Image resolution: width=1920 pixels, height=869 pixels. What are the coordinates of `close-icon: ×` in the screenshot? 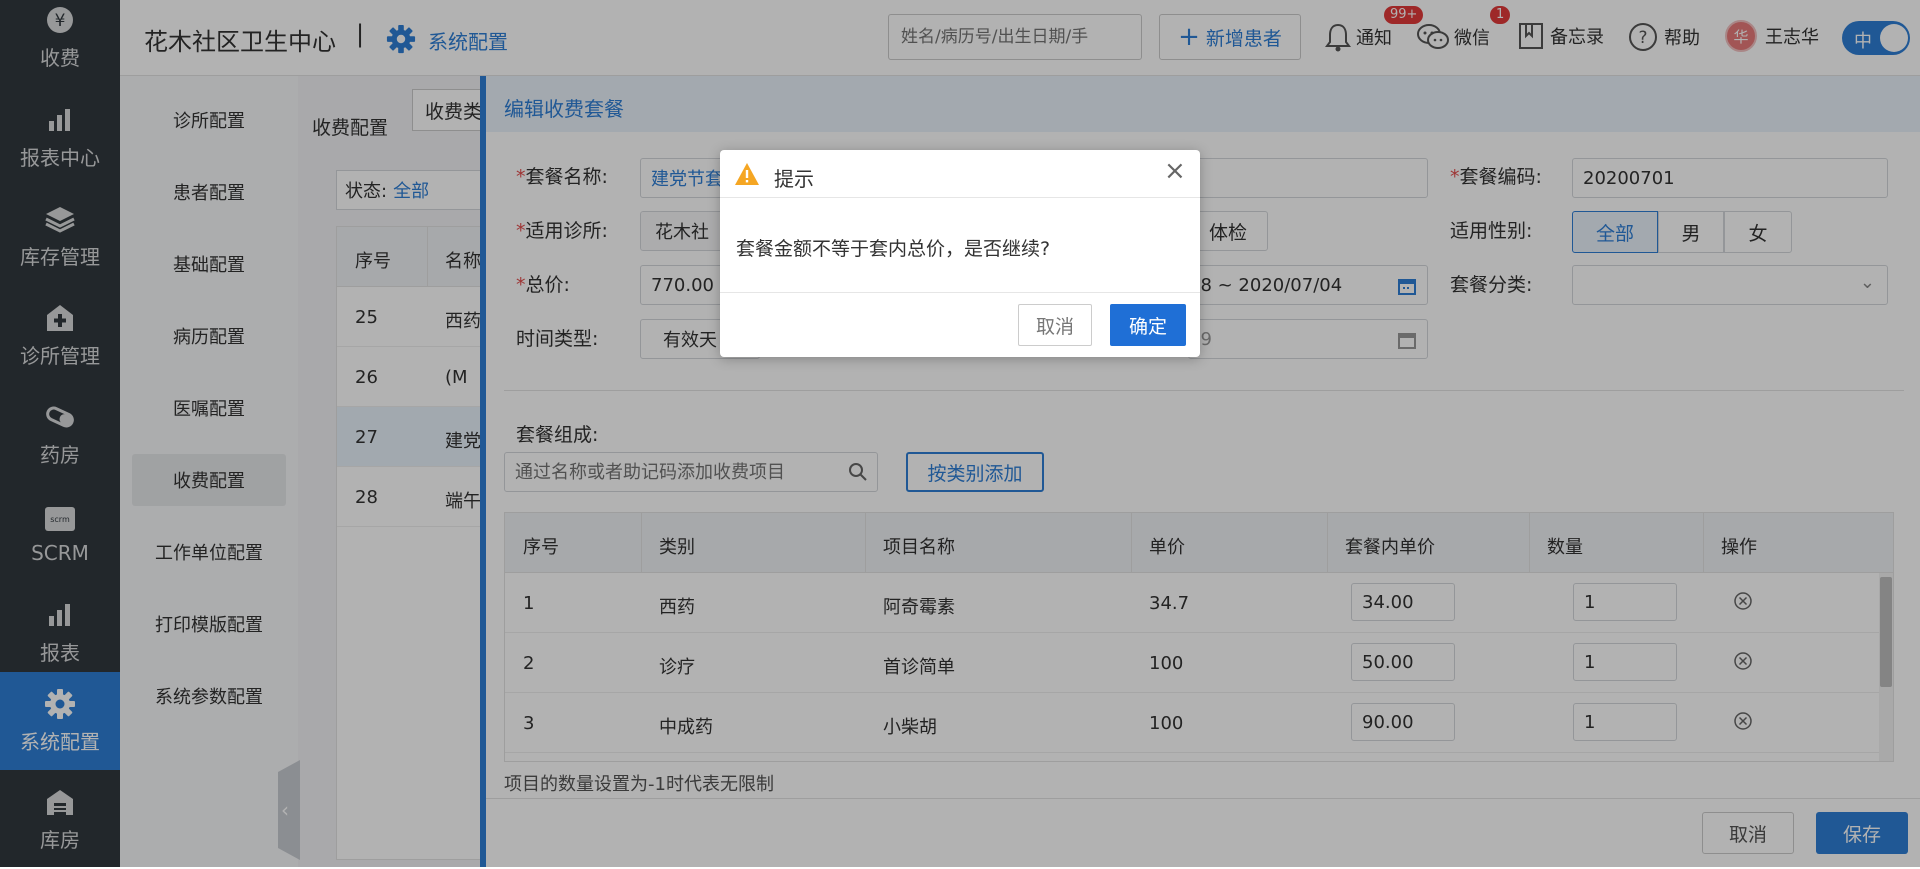 It's located at (1175, 171).